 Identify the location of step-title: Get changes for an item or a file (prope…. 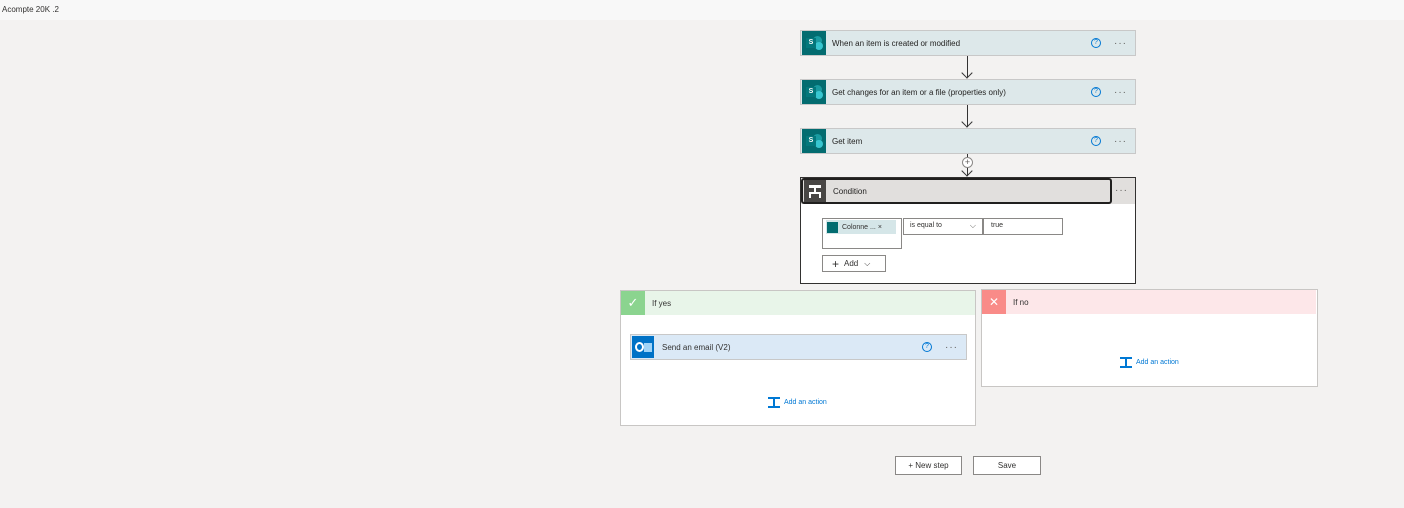
(919, 92).